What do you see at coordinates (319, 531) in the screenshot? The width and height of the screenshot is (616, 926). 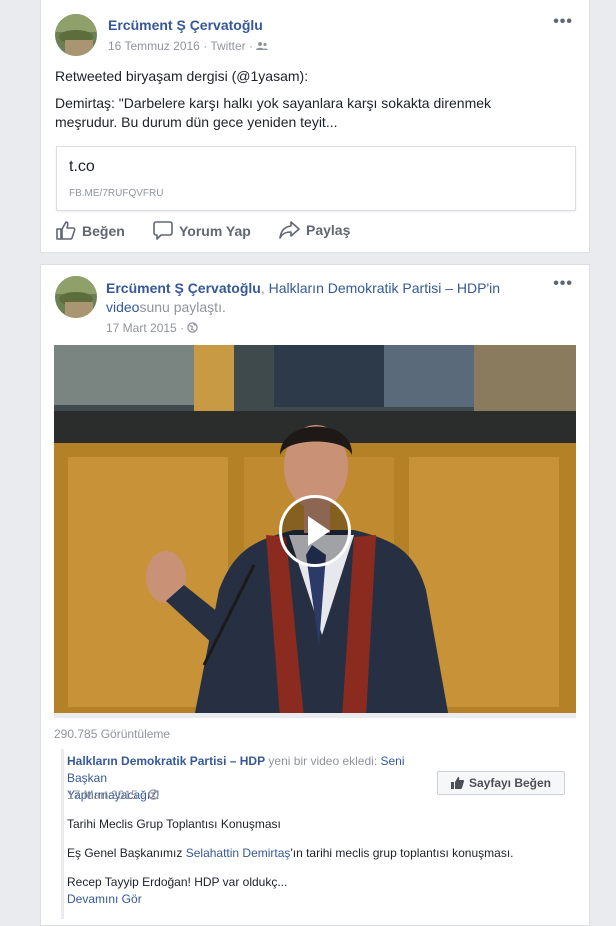 I see `play-icon` at bounding box center [319, 531].